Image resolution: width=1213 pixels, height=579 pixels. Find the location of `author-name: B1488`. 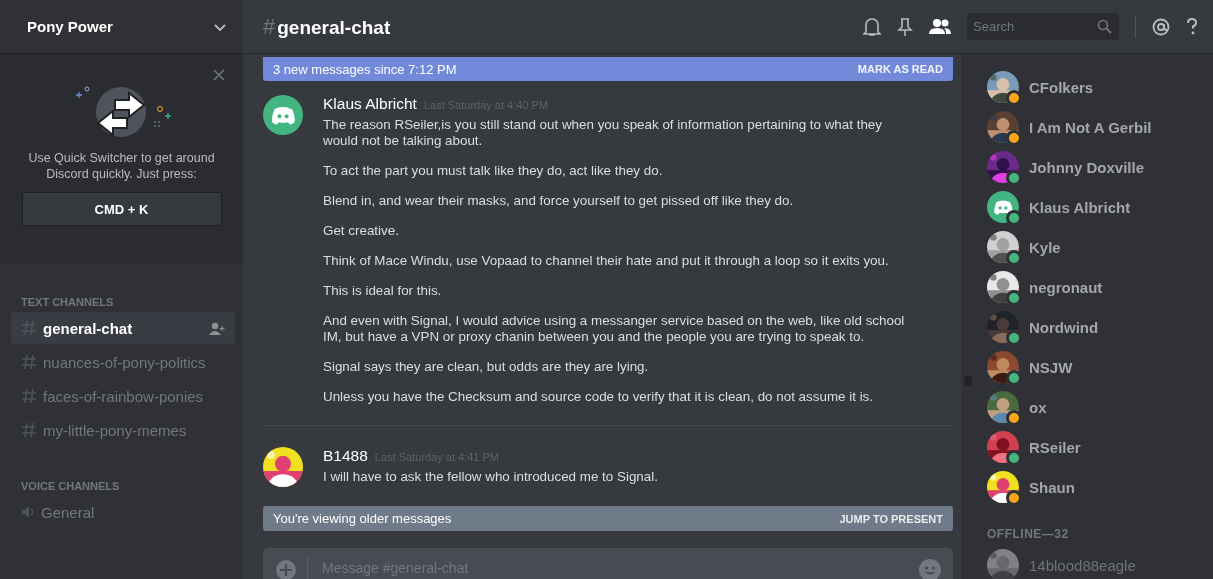

author-name: B1488 is located at coordinates (345, 456).